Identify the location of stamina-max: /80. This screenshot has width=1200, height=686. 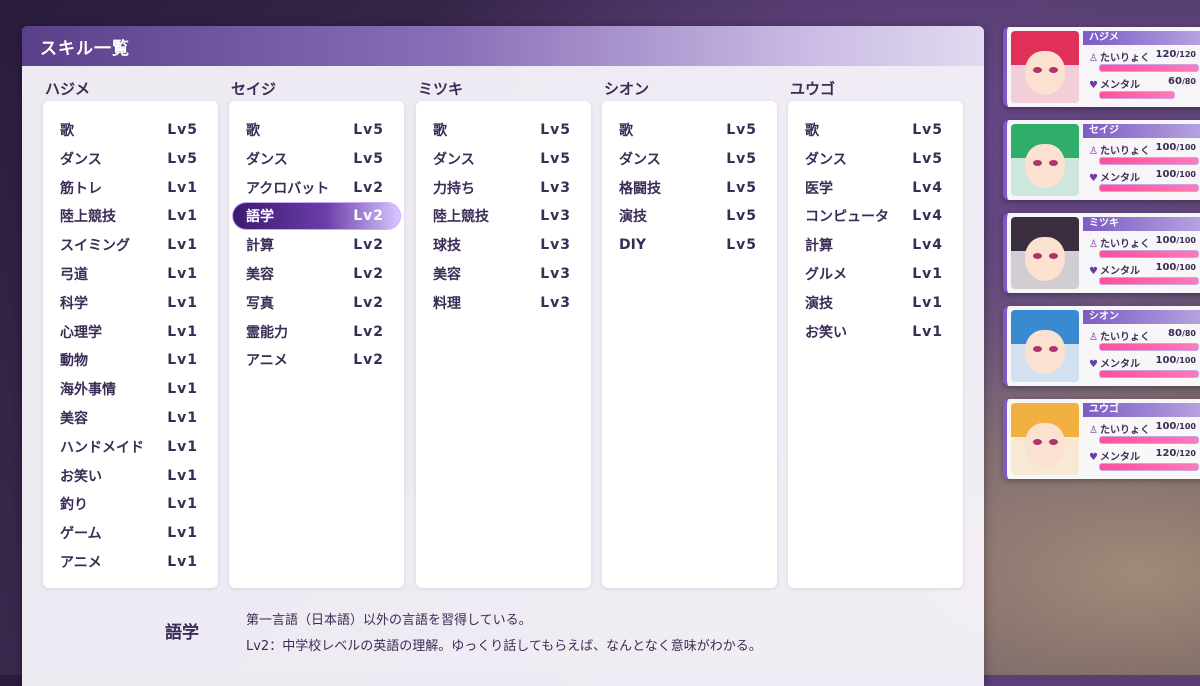
(1188, 333).